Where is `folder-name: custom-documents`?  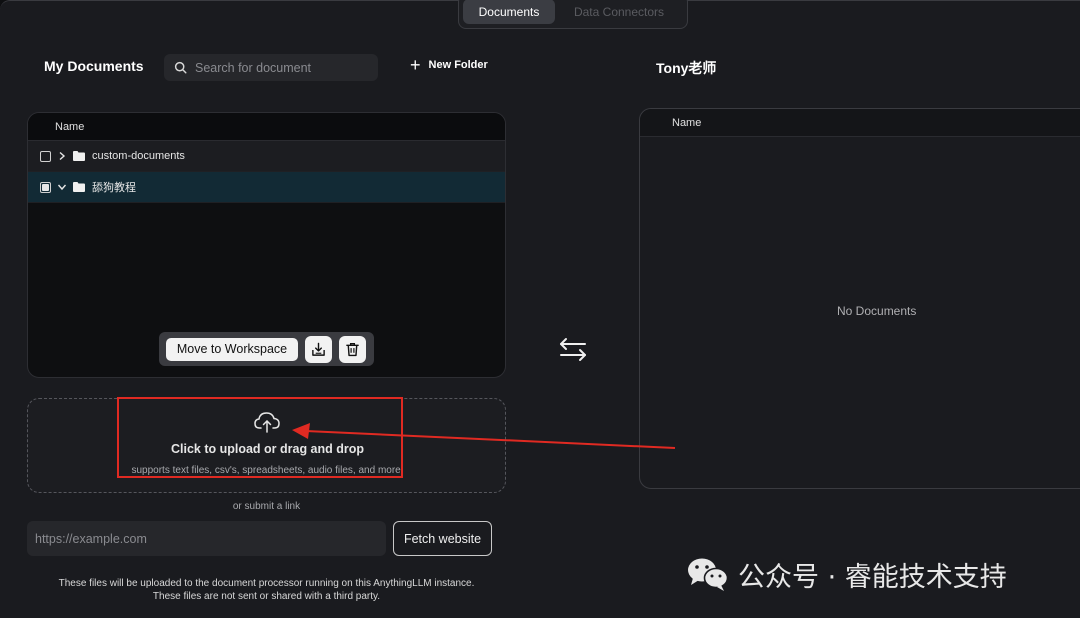 folder-name: custom-documents is located at coordinates (138, 156).